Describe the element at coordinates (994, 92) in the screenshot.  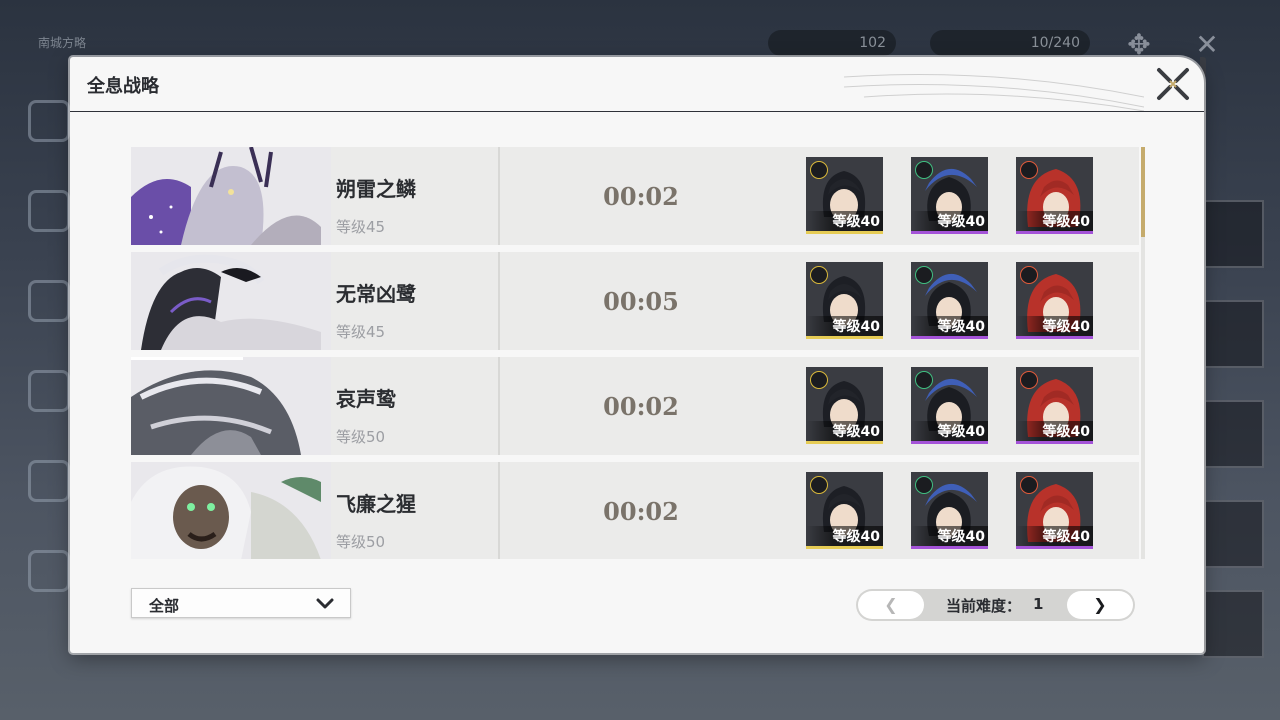
I see `header-decoration` at that location.